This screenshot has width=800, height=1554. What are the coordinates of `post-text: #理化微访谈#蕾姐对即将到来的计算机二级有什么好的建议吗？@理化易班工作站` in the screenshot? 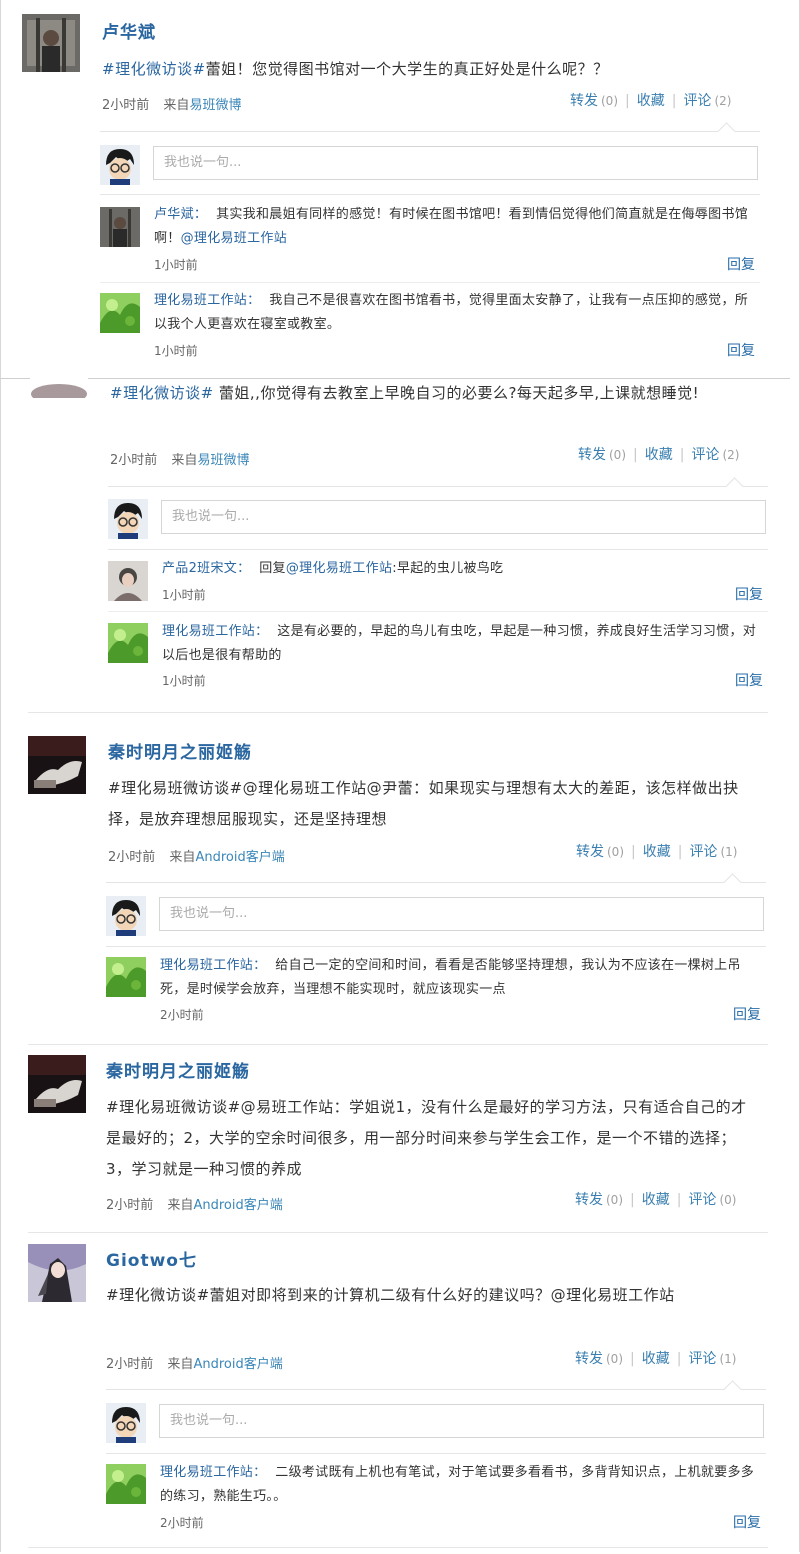 It's located at (390, 1295).